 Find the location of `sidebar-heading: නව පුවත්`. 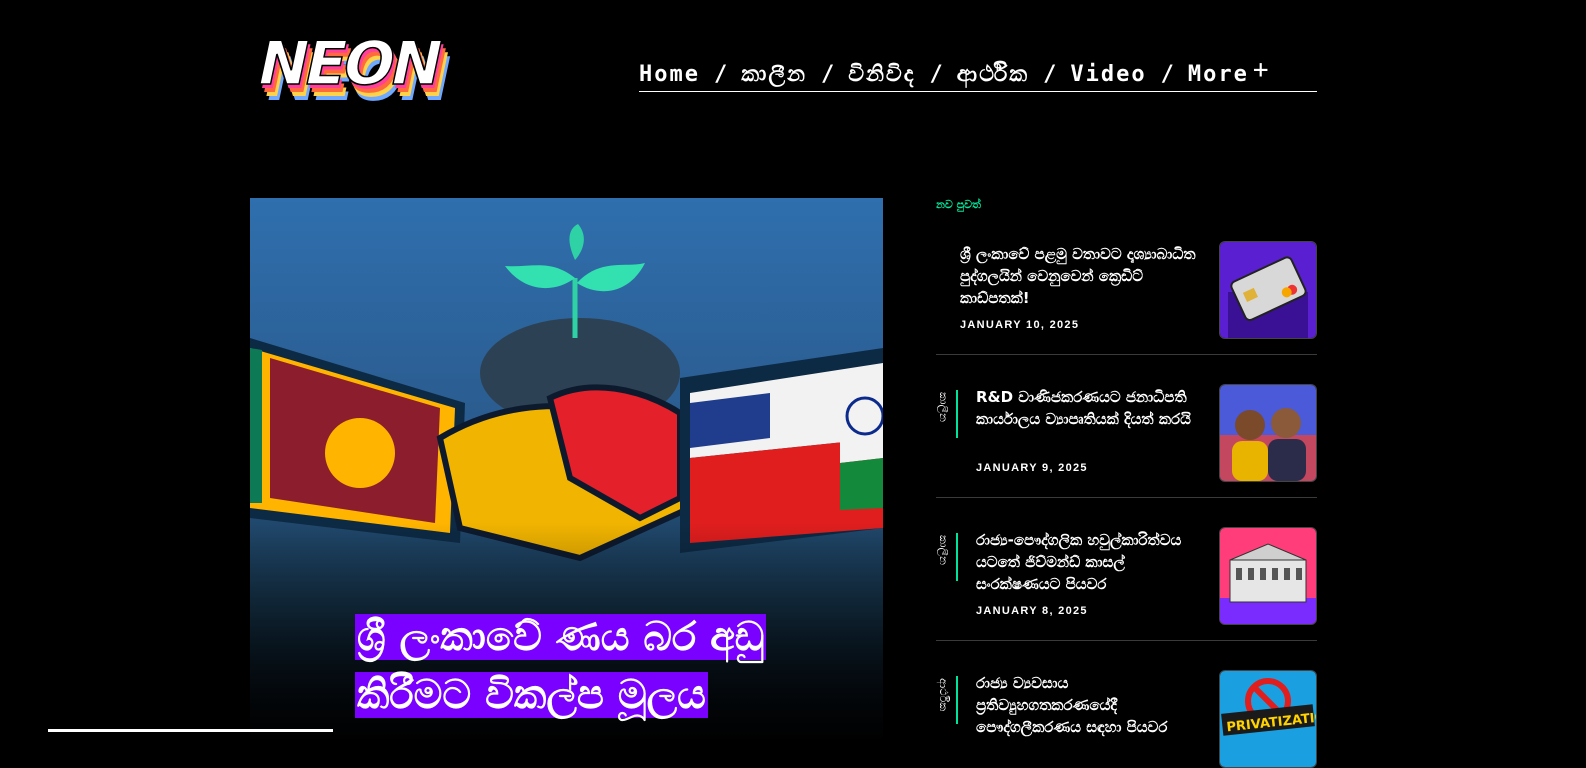

sidebar-heading: නව පුවත් is located at coordinates (958, 204).